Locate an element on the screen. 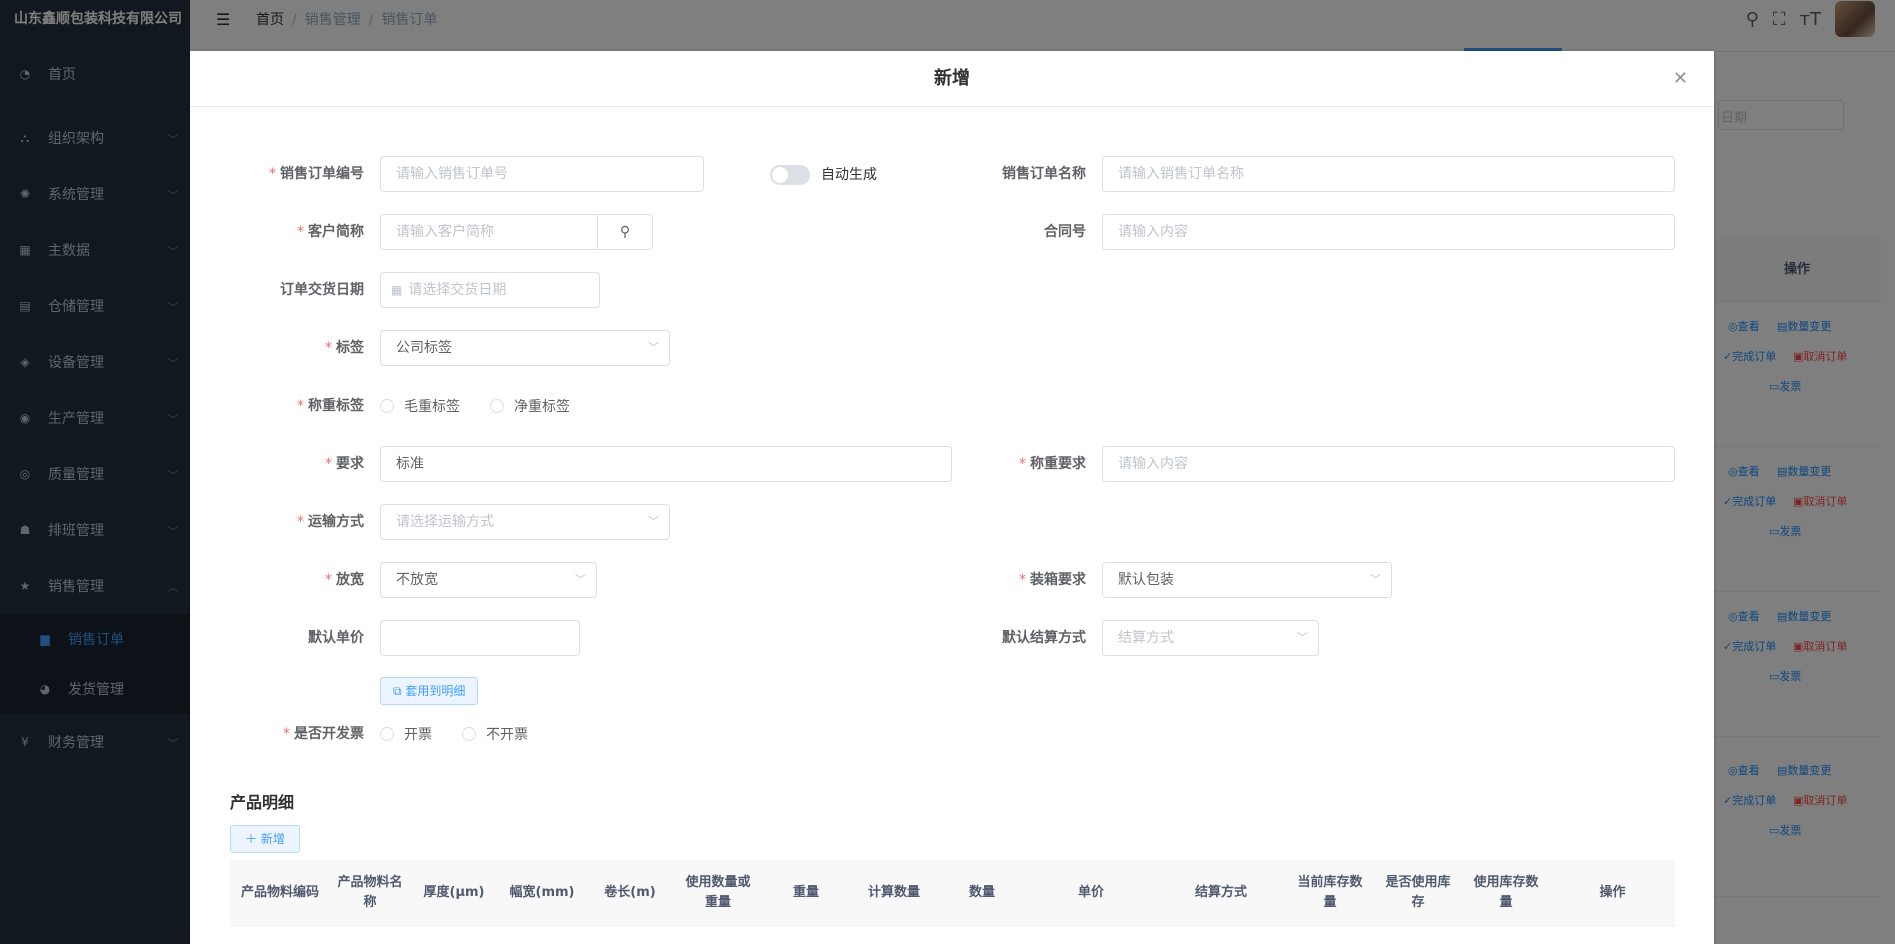 The width and height of the screenshot is (1895, 944). customer-label: * 客户简称 is located at coordinates (330, 232).